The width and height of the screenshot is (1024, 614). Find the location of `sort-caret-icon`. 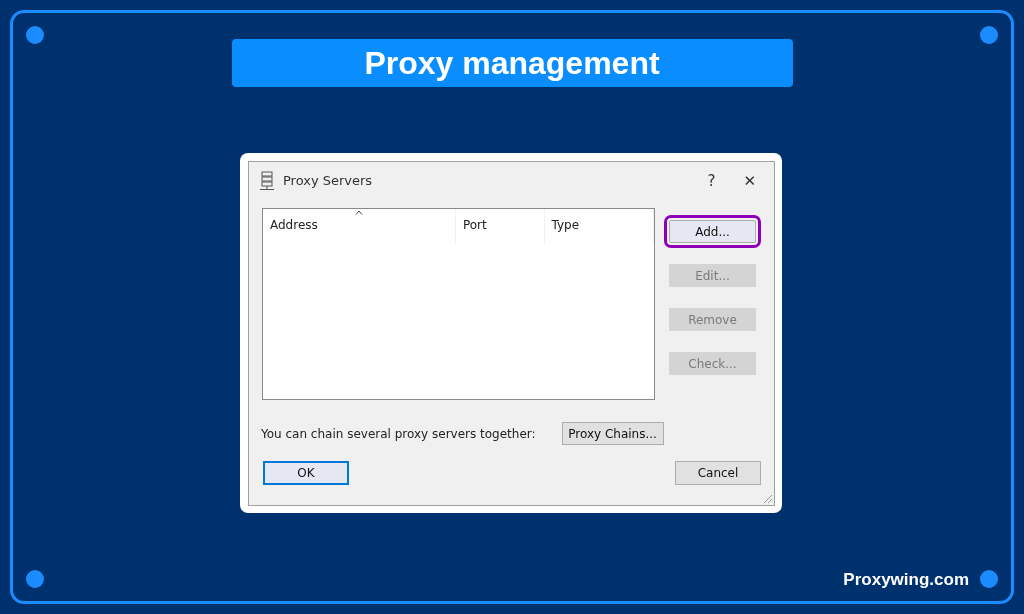

sort-caret-icon is located at coordinates (359, 212).